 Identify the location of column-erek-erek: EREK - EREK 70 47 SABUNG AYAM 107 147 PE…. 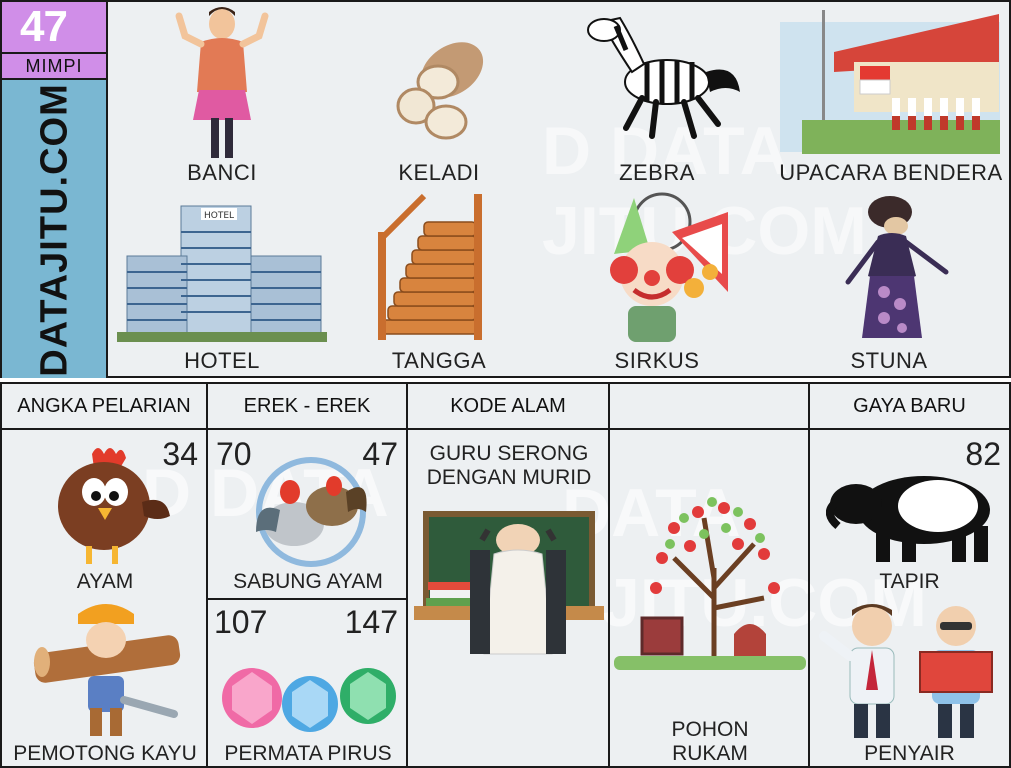
(308, 576).